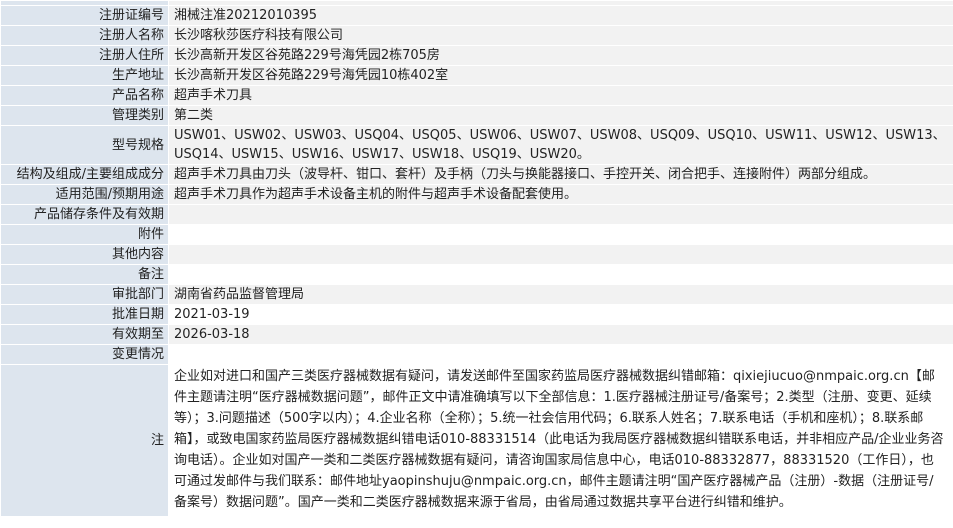  I want to click on row-change-history: 变更情况, so click(476, 354).